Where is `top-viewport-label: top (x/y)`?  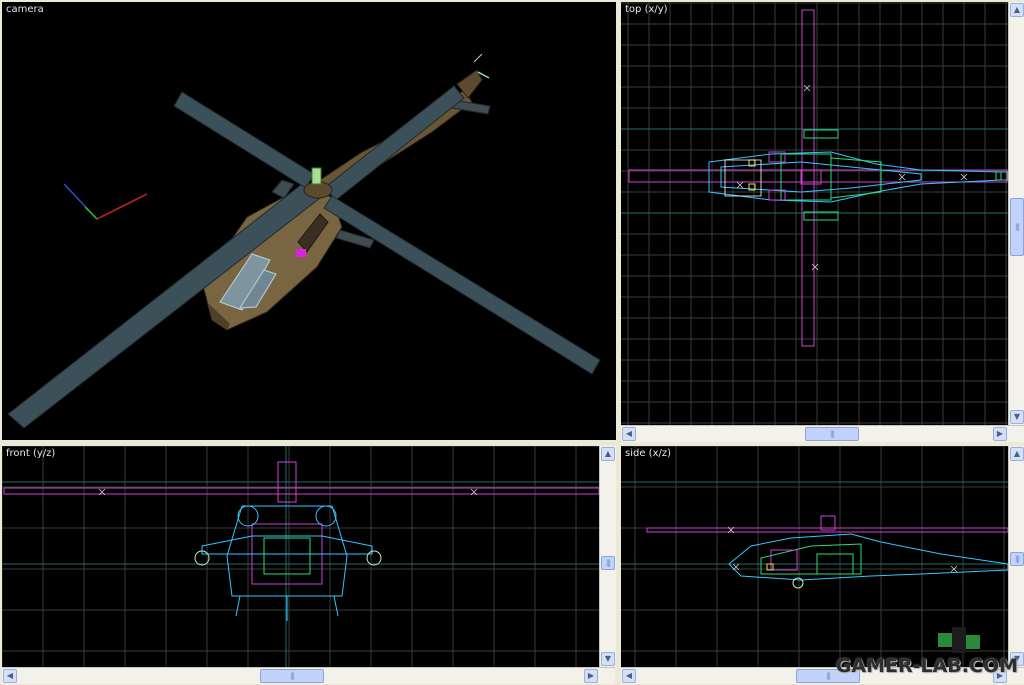 top-viewport-label: top (x/y) is located at coordinates (646, 9).